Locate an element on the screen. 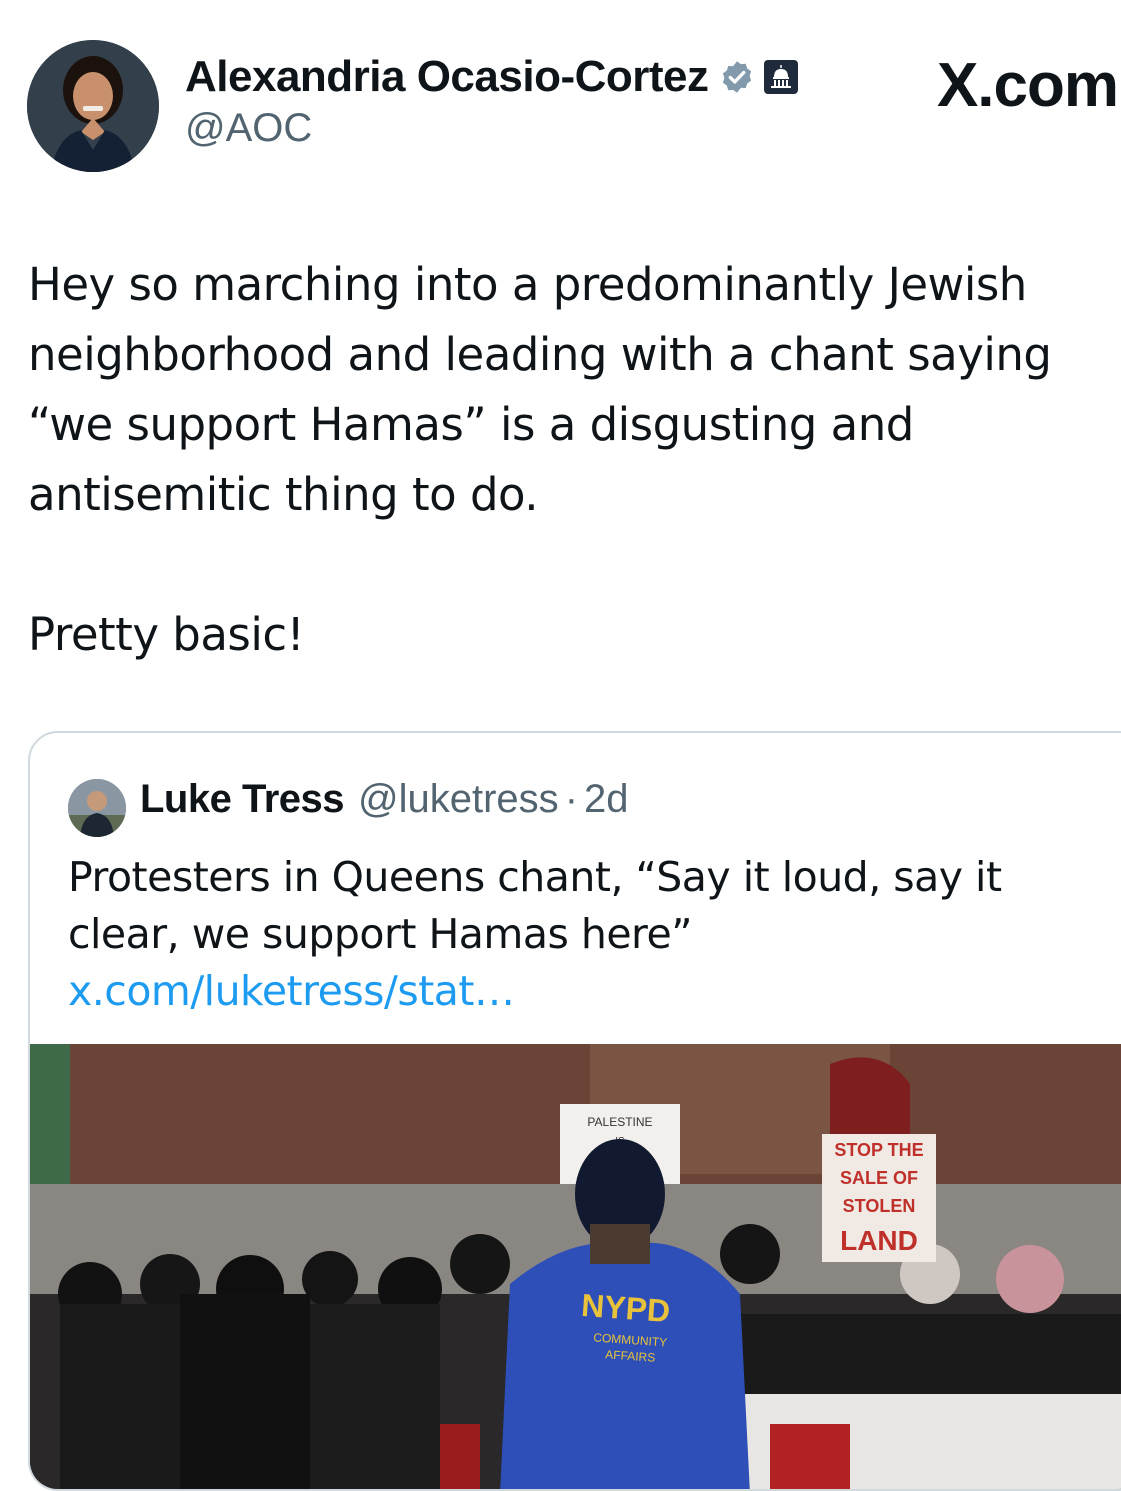  author-name: Alexandria Ocasio-Cortez is located at coordinates (447, 77).